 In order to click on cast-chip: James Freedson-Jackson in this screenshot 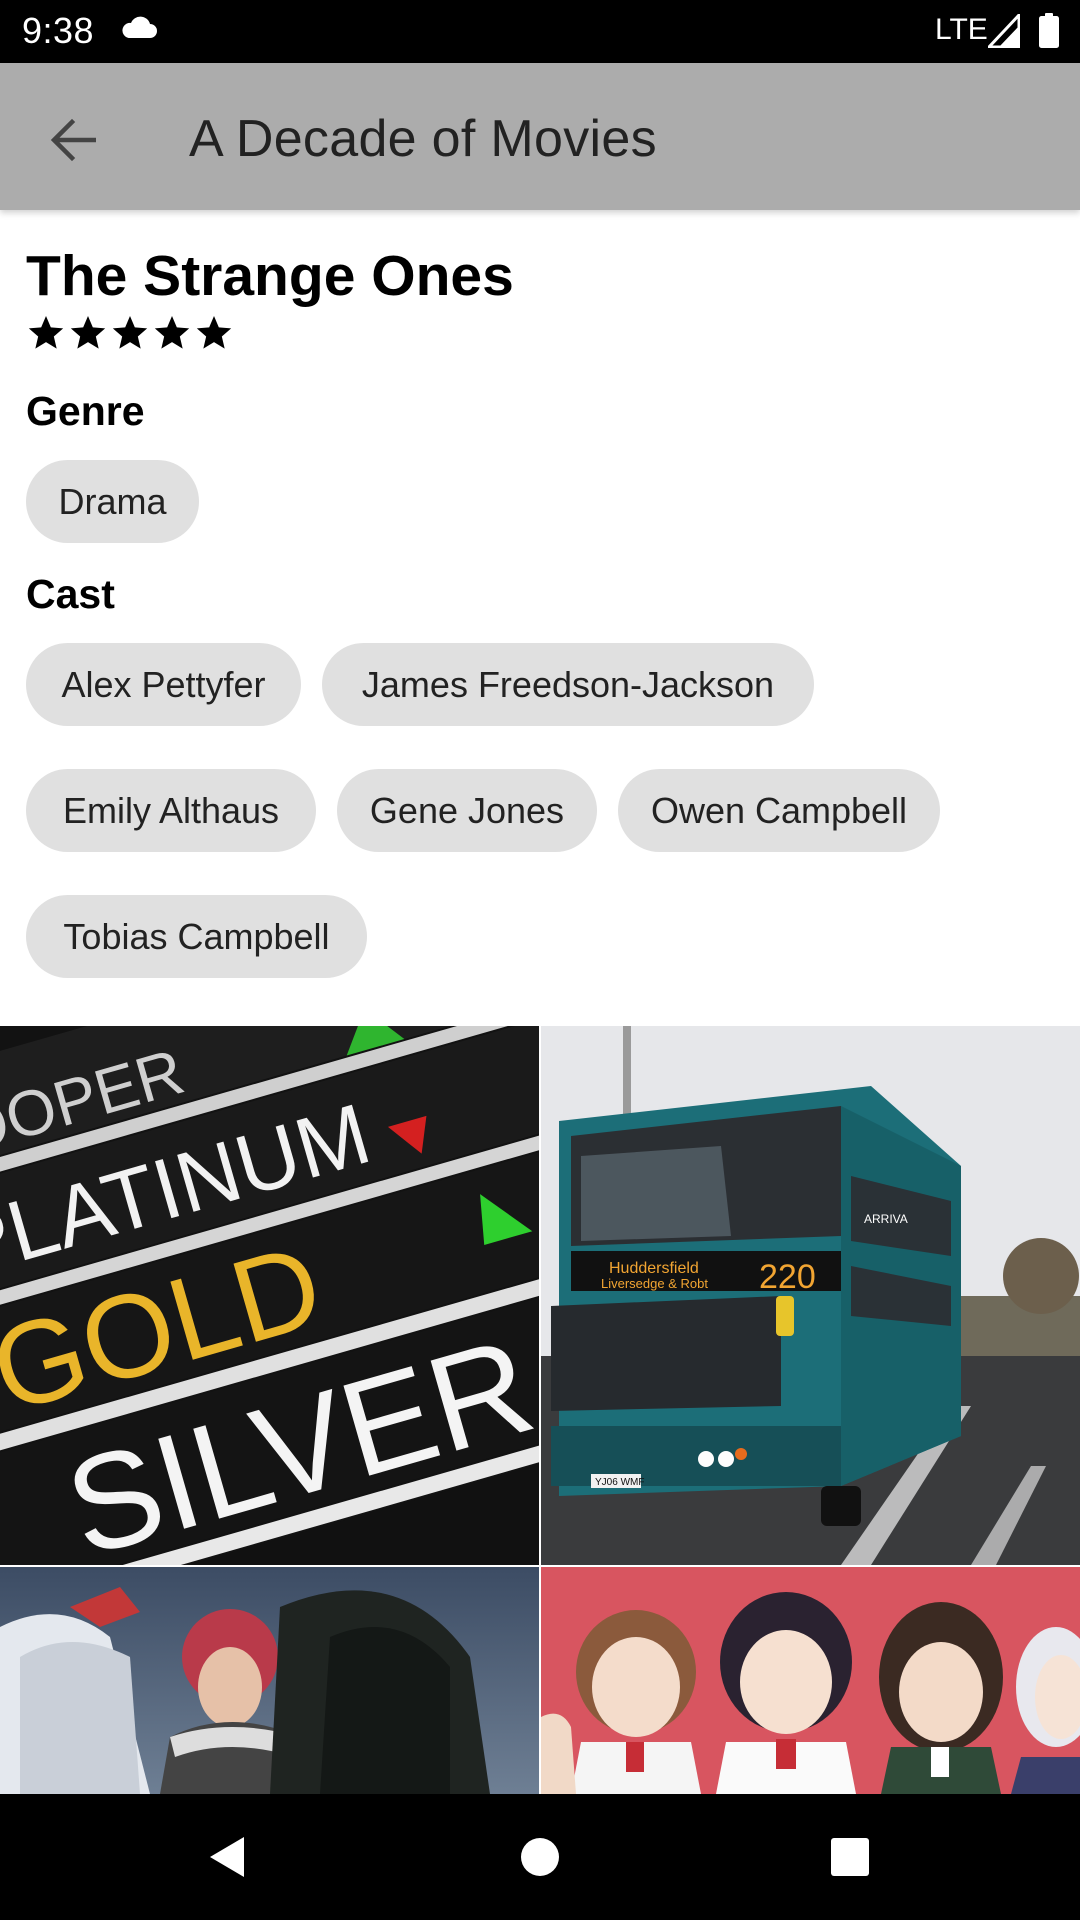, I will do `click(568, 684)`.